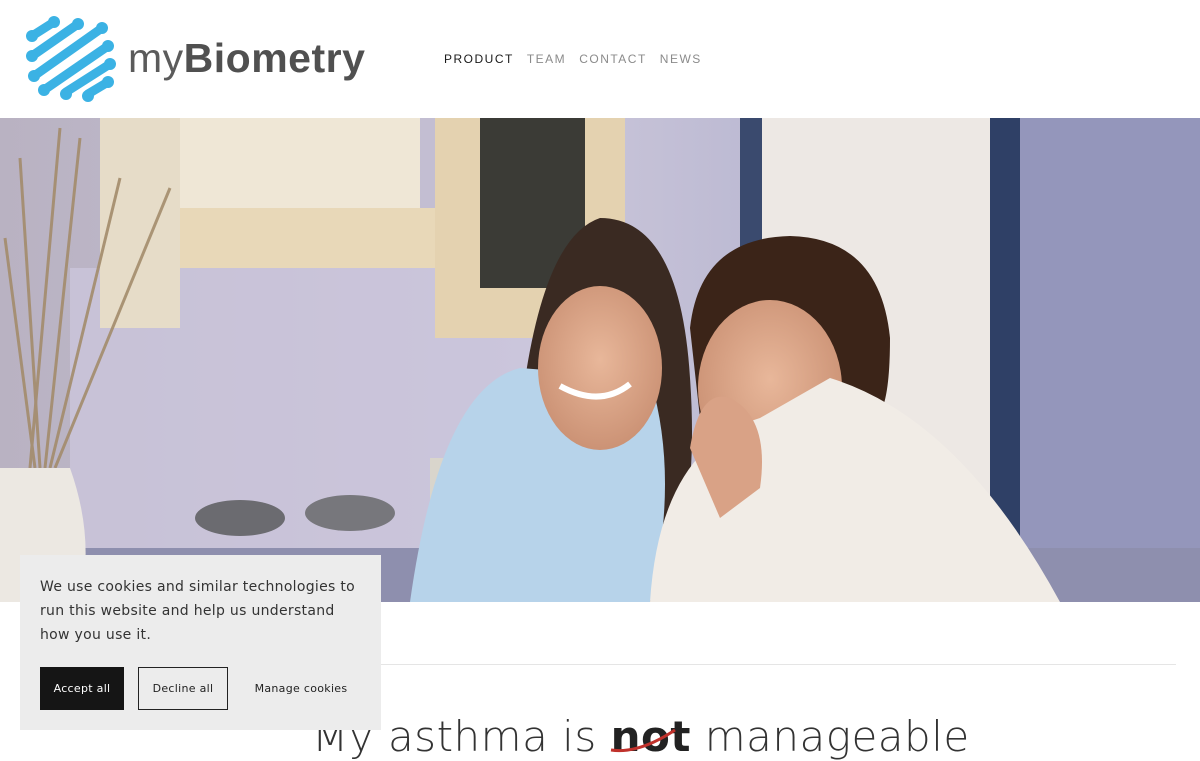 This screenshot has width=1200, height=761. Describe the element at coordinates (773, 664) in the screenshot. I see `section-divider` at that location.